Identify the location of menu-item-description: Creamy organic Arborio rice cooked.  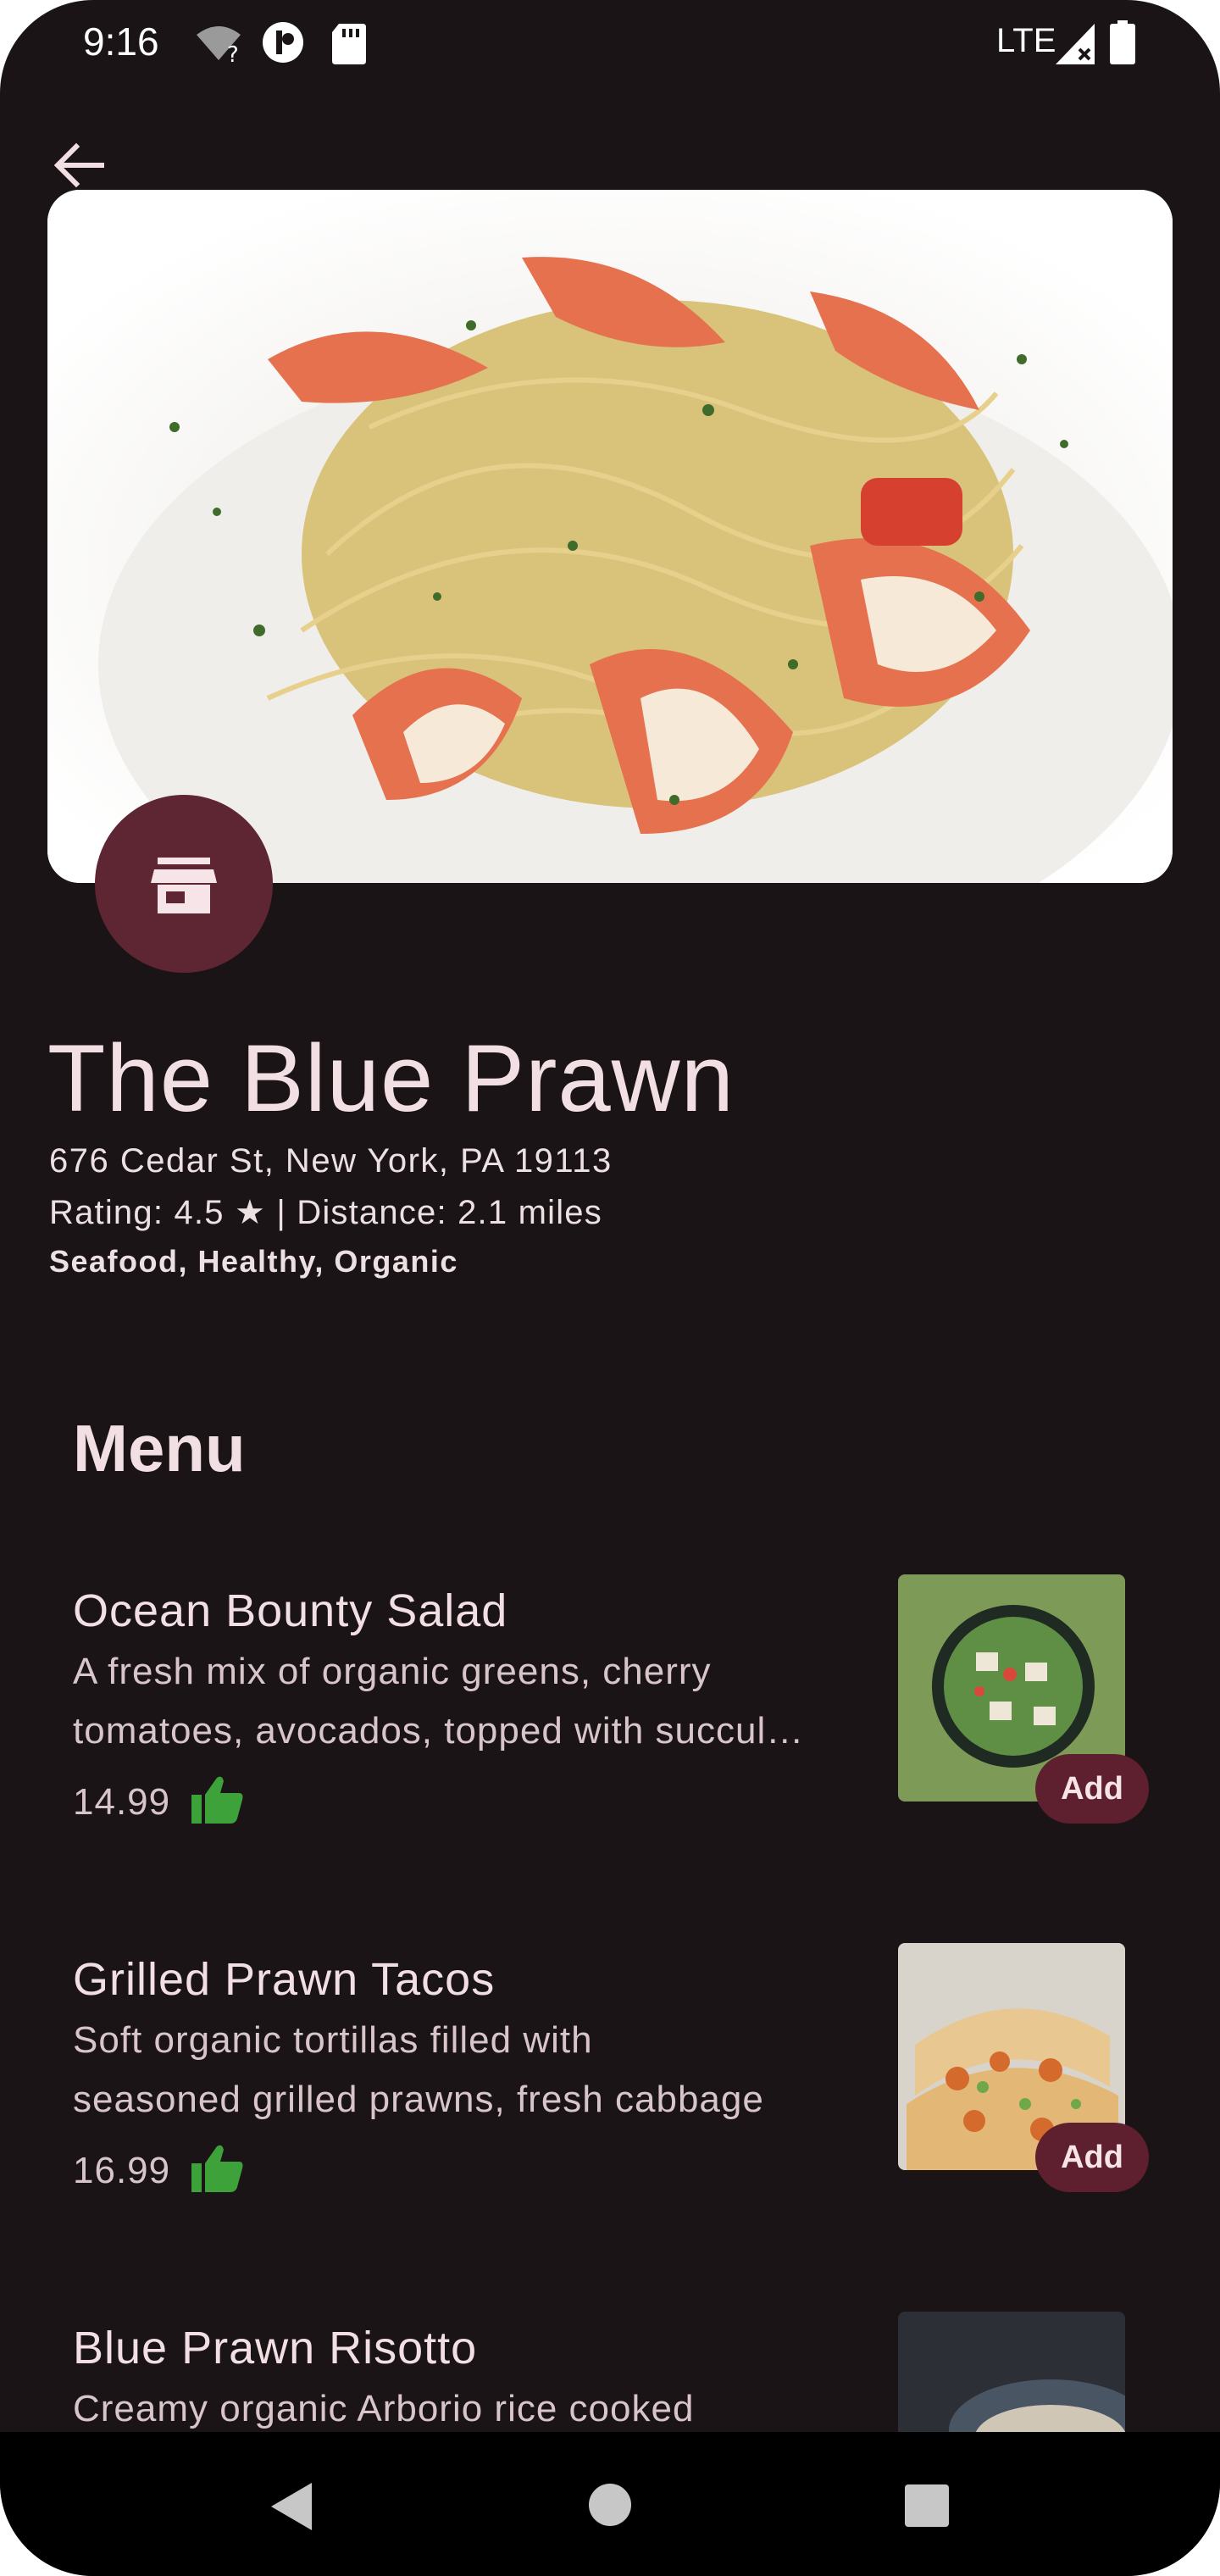
(445, 2409).